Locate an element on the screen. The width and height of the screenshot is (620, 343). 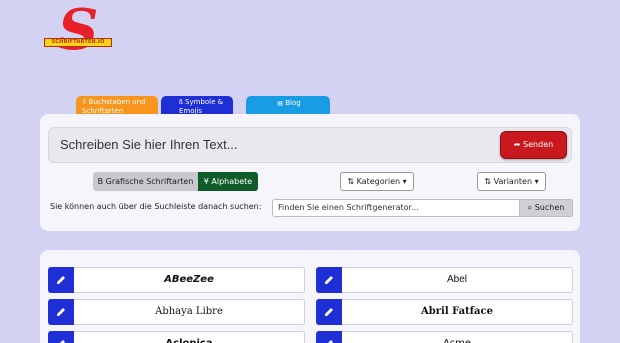
tab-symbole-label: Symbole & Emojis is located at coordinates (201, 106).